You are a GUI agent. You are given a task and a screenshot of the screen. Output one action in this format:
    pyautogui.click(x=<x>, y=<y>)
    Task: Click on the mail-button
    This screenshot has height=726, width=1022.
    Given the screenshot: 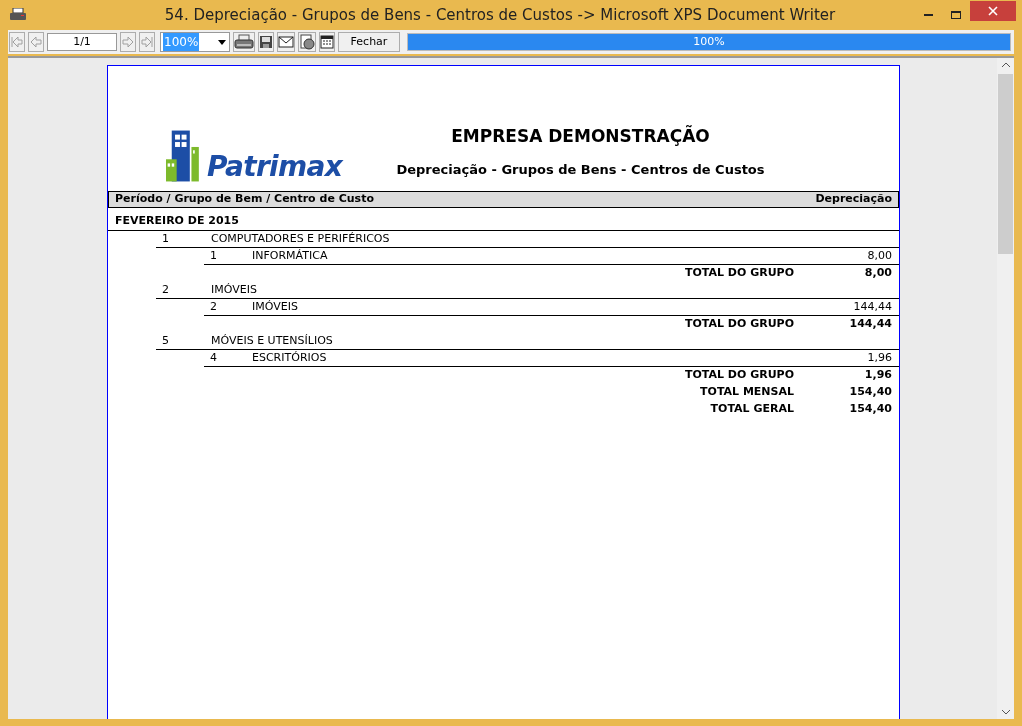 What is the action you would take?
    pyautogui.click(x=286, y=42)
    